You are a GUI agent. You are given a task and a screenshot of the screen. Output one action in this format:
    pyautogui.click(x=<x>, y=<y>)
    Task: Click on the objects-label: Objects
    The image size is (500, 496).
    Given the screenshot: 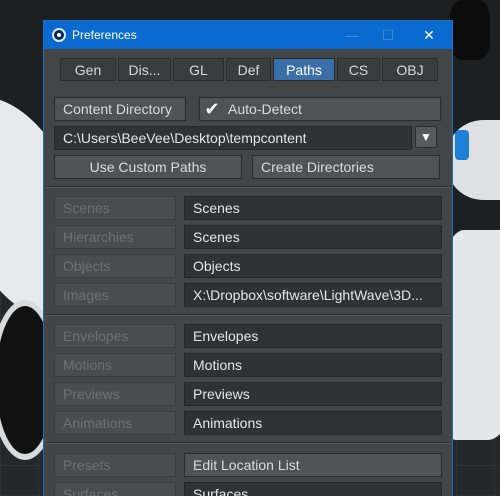 What is the action you would take?
    pyautogui.click(x=115, y=266)
    